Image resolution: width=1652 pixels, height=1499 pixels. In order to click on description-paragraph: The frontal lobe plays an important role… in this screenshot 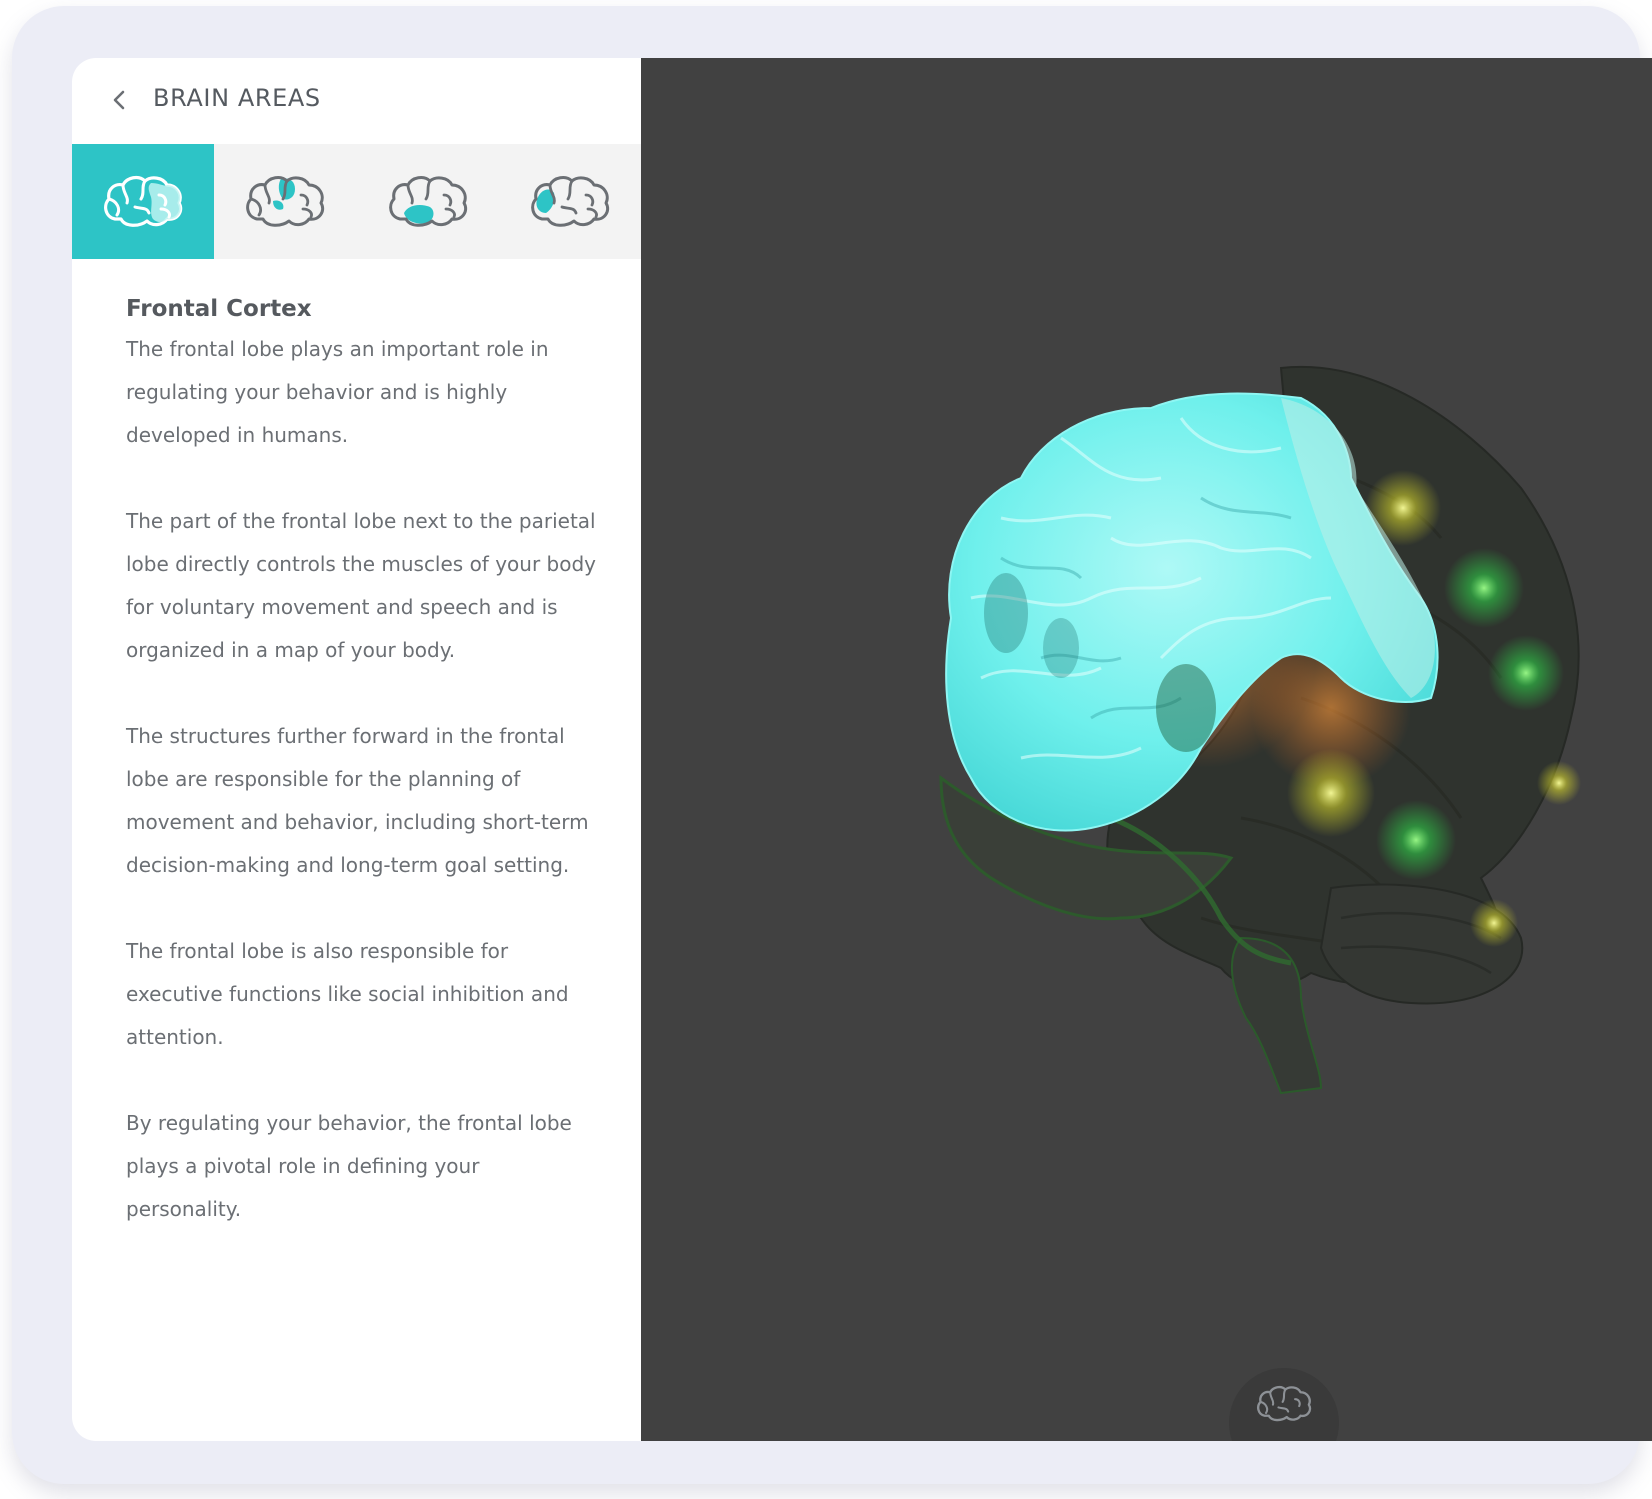, I will do `click(337, 392)`.